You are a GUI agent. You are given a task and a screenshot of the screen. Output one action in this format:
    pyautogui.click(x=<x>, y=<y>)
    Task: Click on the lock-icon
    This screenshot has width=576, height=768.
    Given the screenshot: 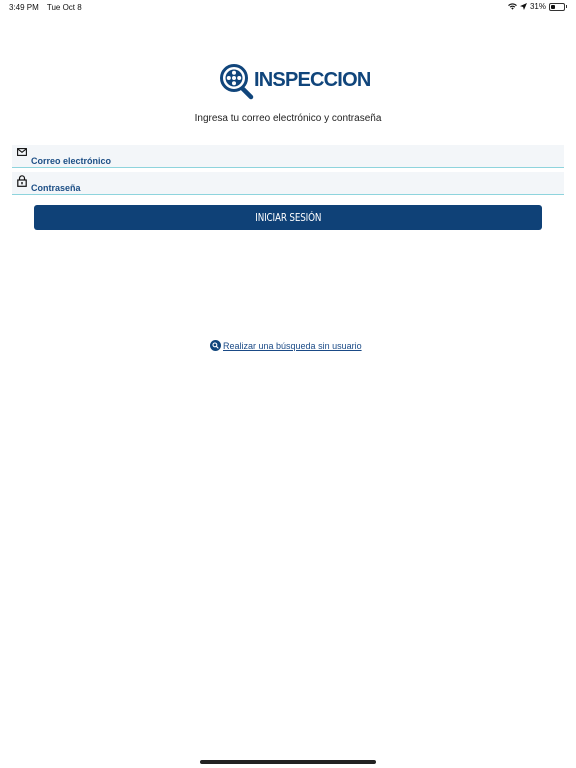 What is the action you would take?
    pyautogui.click(x=22, y=181)
    